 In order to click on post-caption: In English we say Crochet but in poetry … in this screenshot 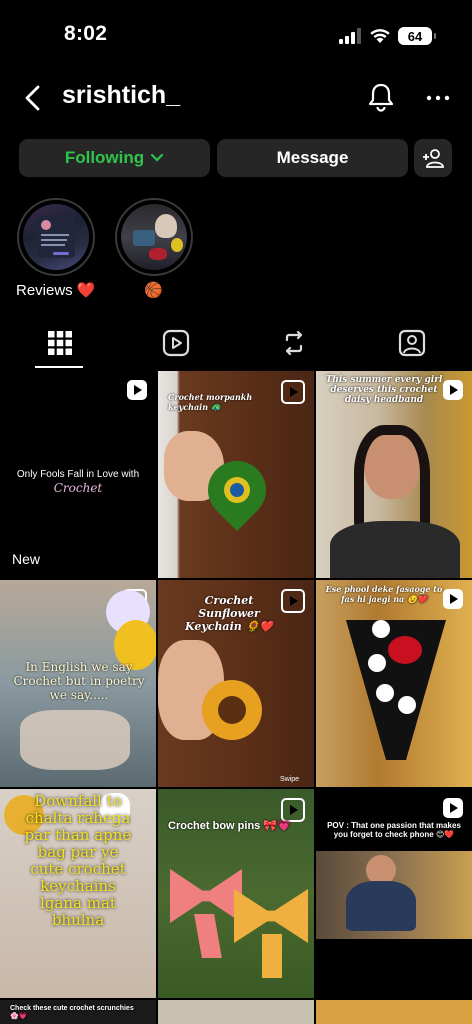, I will do `click(79, 681)`.